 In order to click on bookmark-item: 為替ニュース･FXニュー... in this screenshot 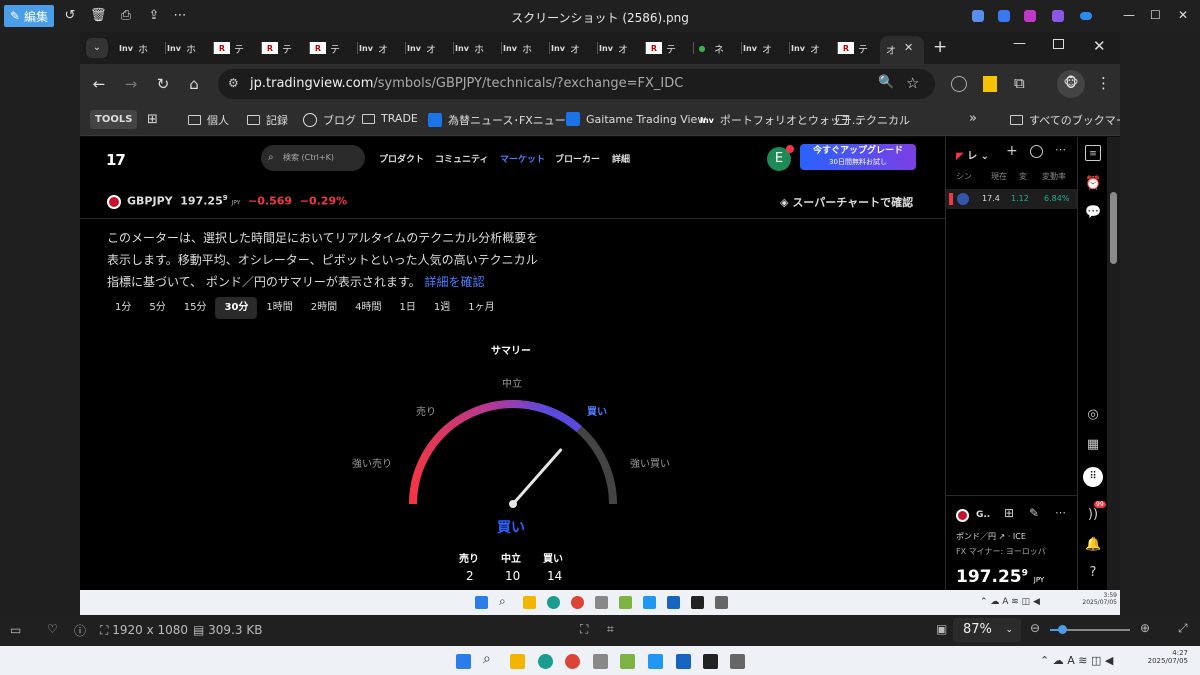, I will do `click(502, 120)`.